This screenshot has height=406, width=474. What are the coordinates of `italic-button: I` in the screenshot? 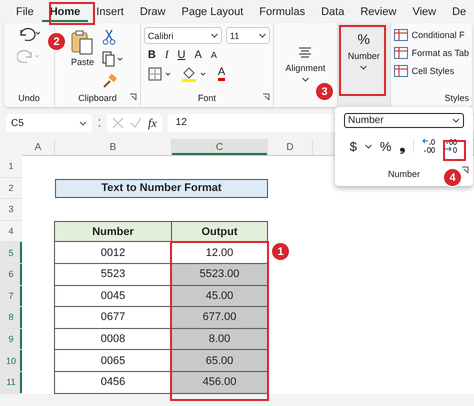 It's located at (166, 55).